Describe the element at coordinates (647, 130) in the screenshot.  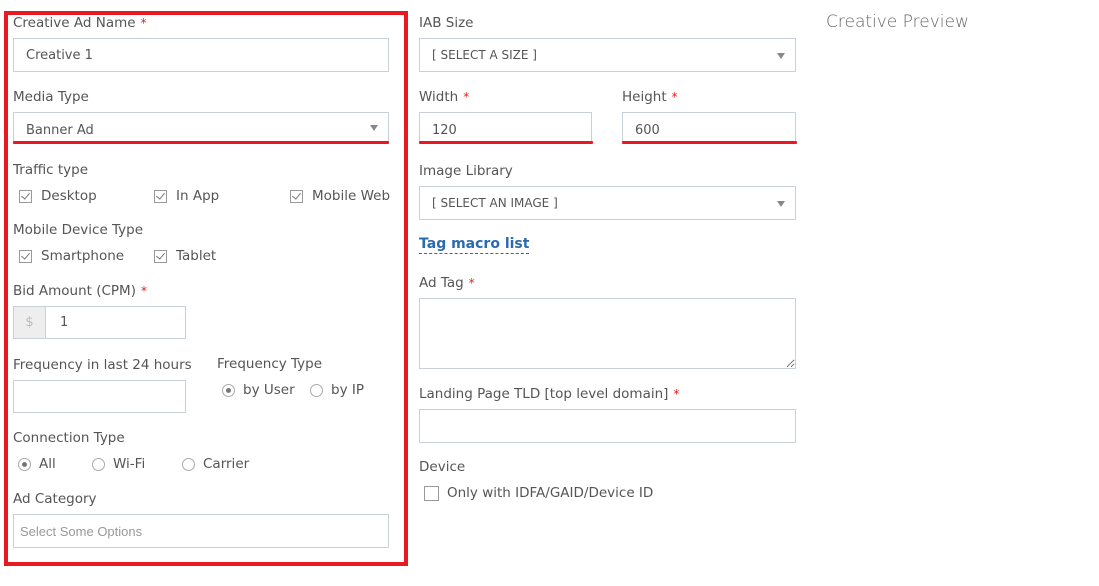
I see `height-value: 600` at that location.